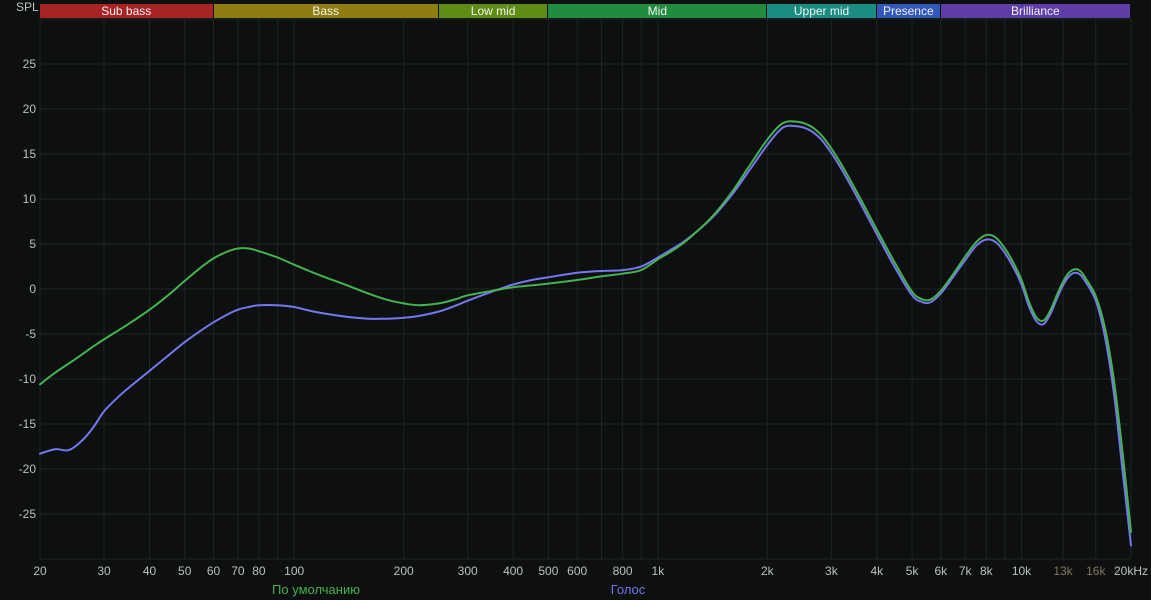 The height and width of the screenshot is (600, 1151). I want to click on x-tick-label-50: 50, so click(185, 571).